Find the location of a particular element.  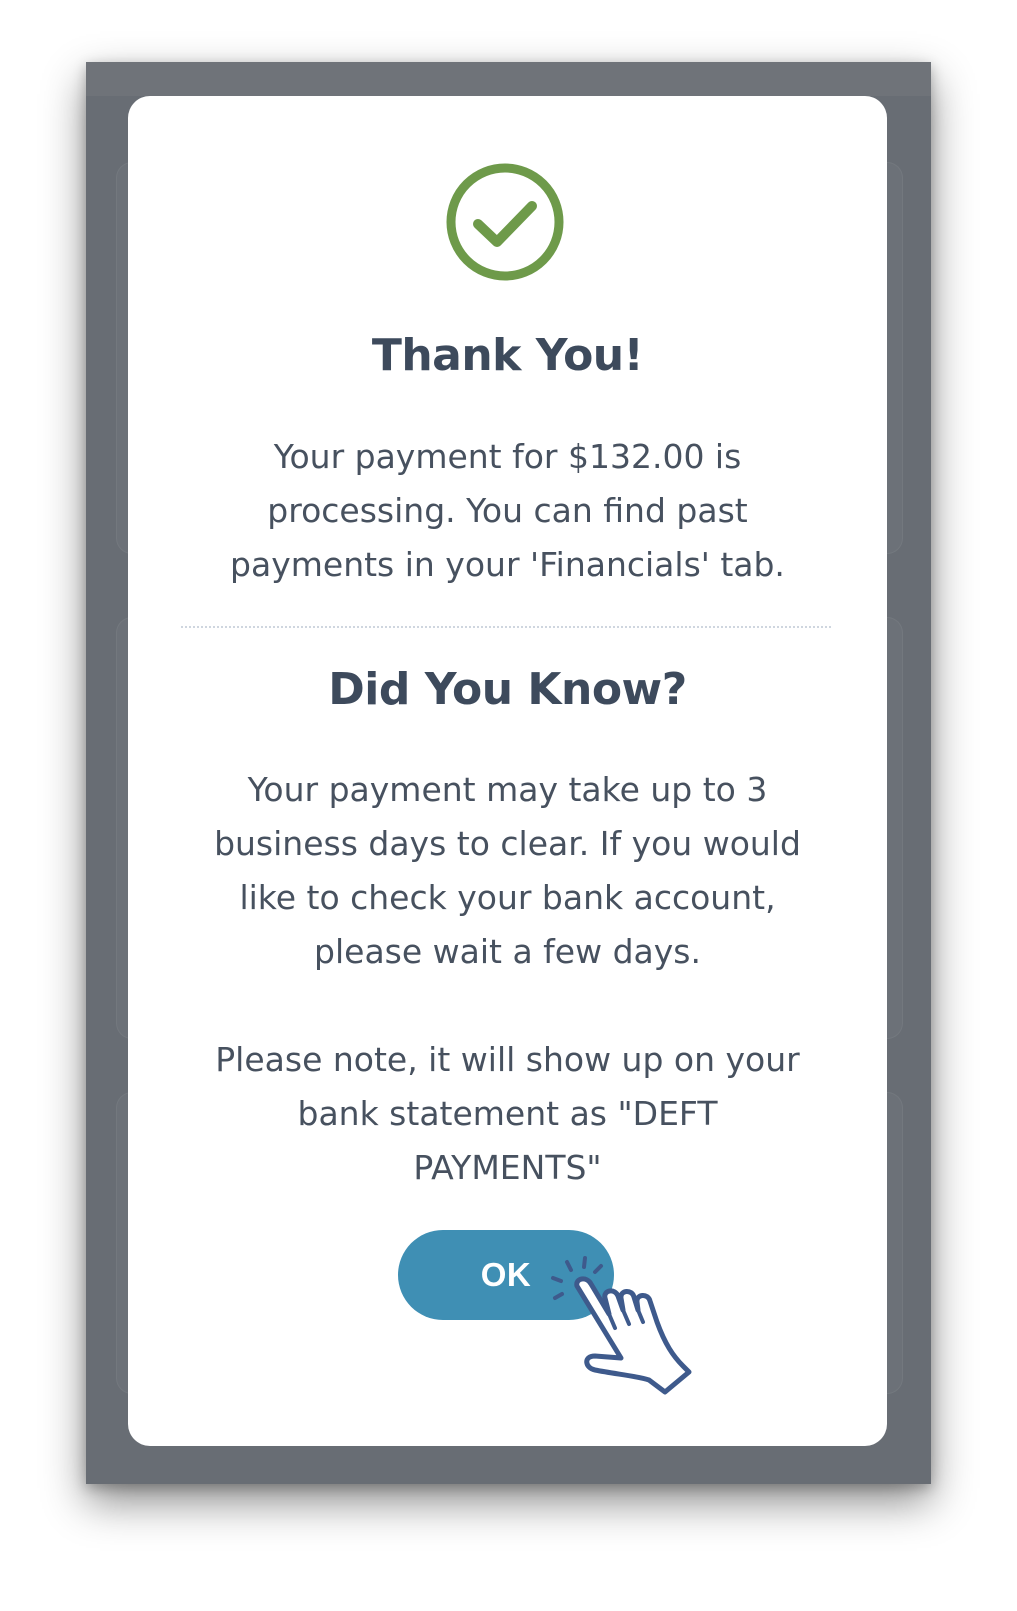

app-top-bar is located at coordinates (508, 79).